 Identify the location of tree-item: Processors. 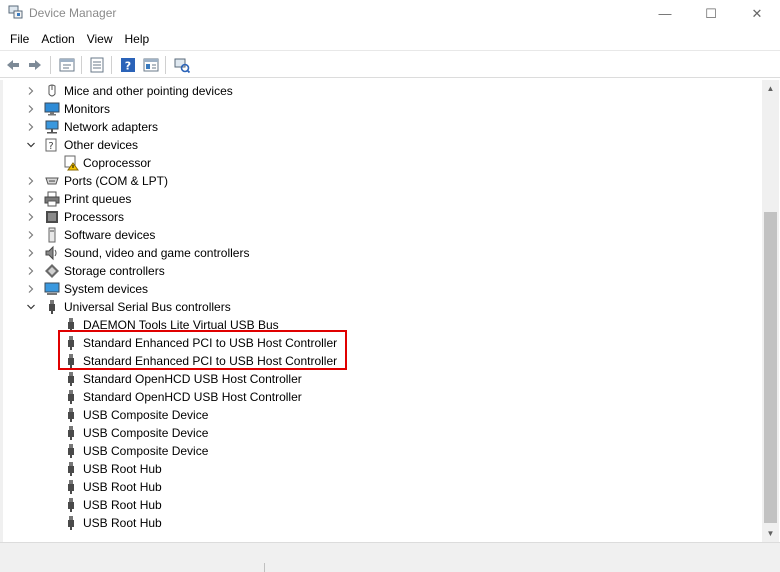
(84, 217).